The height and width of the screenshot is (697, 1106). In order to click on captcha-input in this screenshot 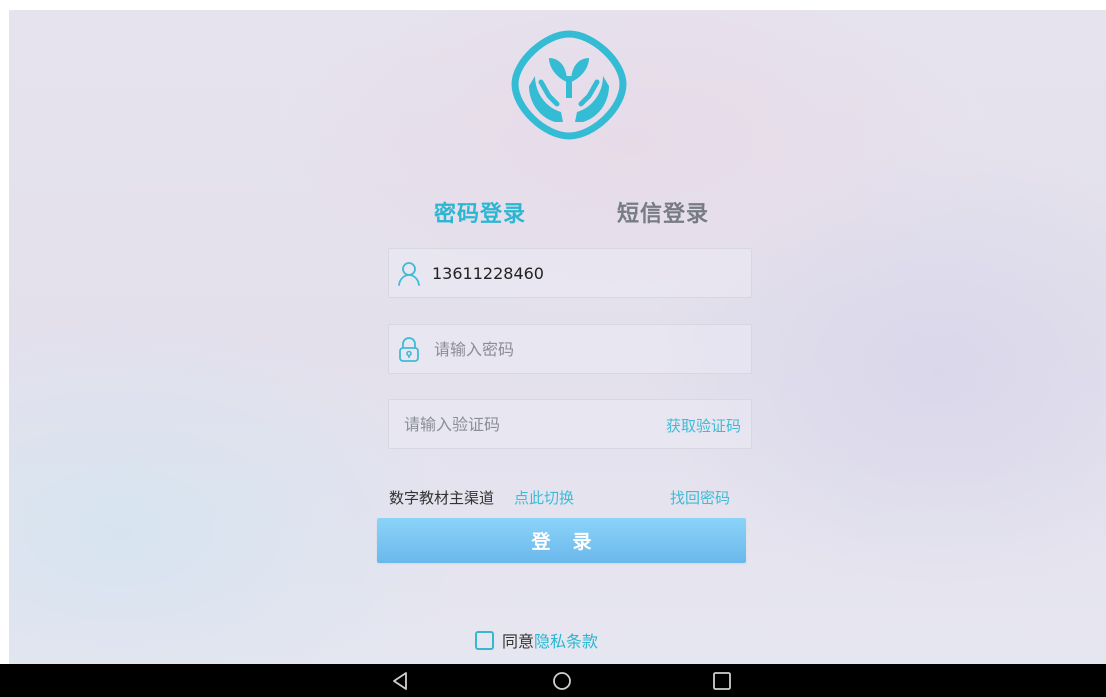, I will do `click(524, 424)`.